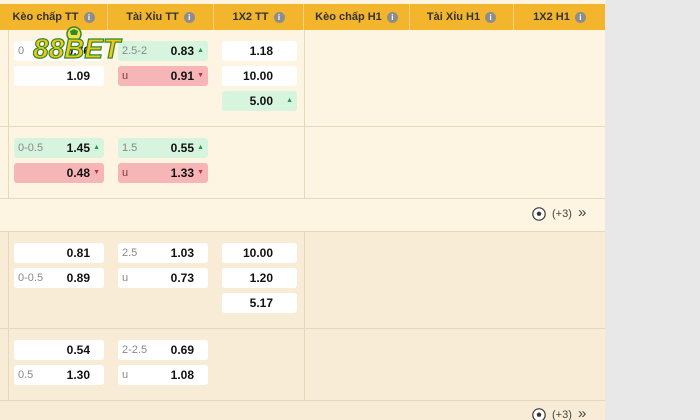  Describe the element at coordinates (78, 278) in the screenshot. I see `odds-value: 0.89` at that location.